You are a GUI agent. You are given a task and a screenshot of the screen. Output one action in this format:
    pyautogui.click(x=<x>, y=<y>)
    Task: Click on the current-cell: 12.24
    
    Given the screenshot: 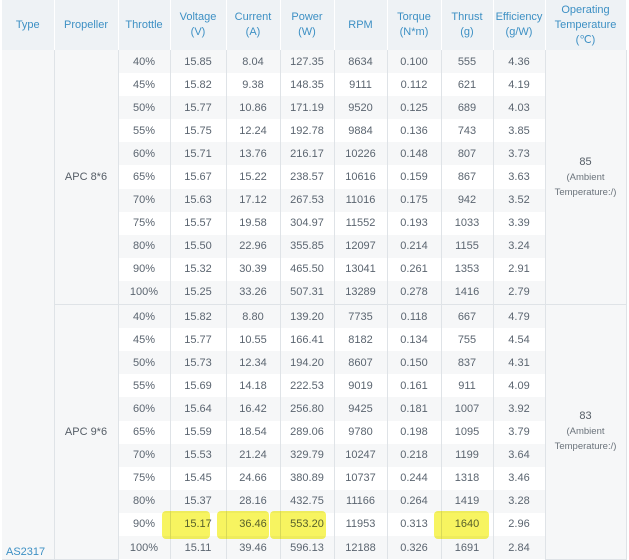 What is the action you would take?
    pyautogui.click(x=253, y=131)
    